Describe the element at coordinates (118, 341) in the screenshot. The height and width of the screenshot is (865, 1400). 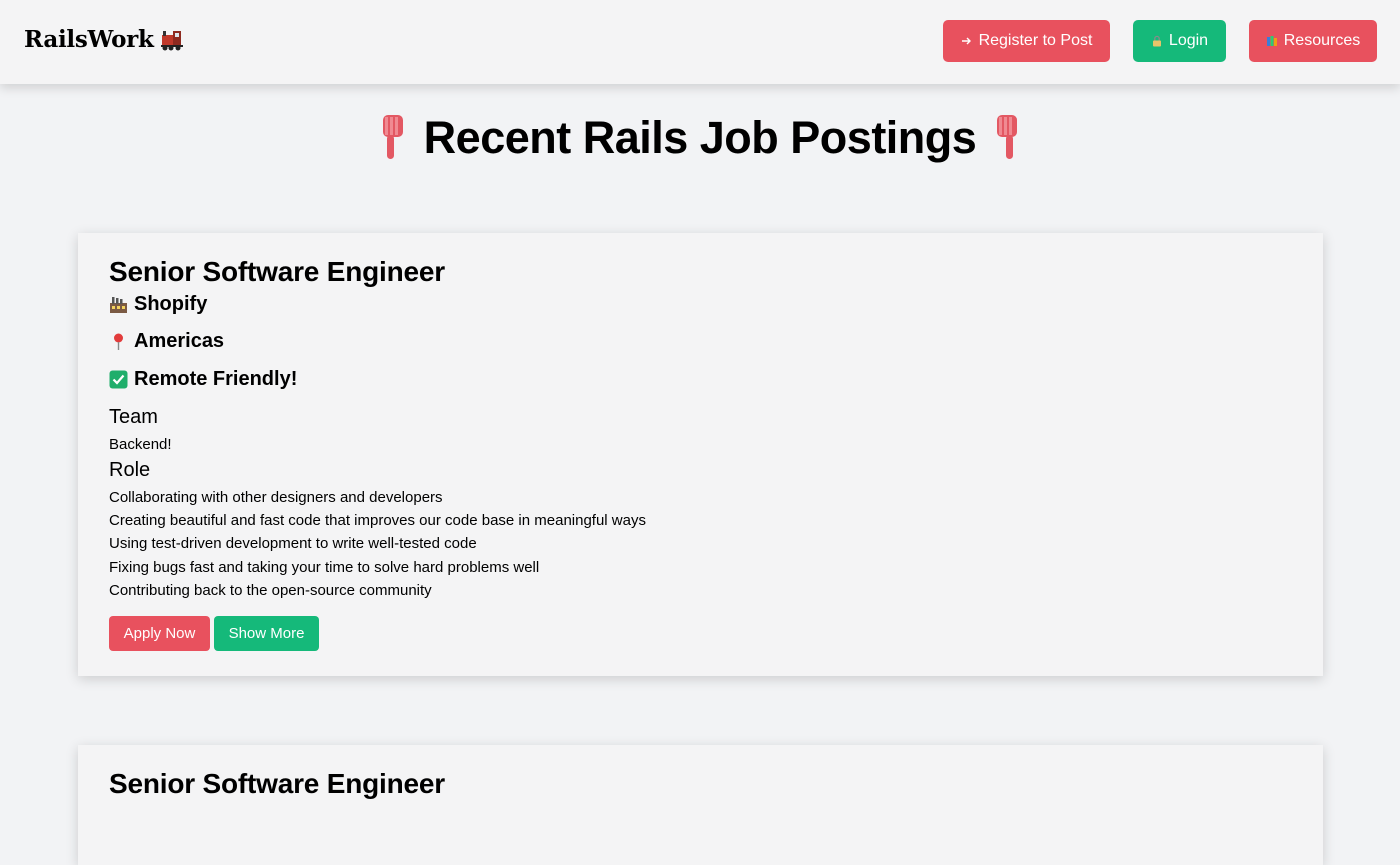
I see `location-pin-icon` at that location.